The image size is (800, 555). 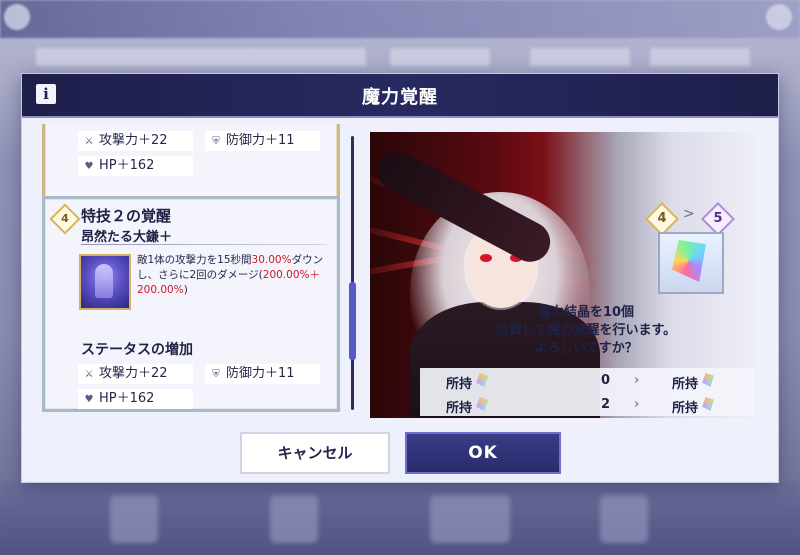 What do you see at coordinates (586, 330) in the screenshot?
I see `confirm-message: 魔力結晶を10個 消費して魔力覚醒を行います。 よろしいですか？` at bounding box center [586, 330].